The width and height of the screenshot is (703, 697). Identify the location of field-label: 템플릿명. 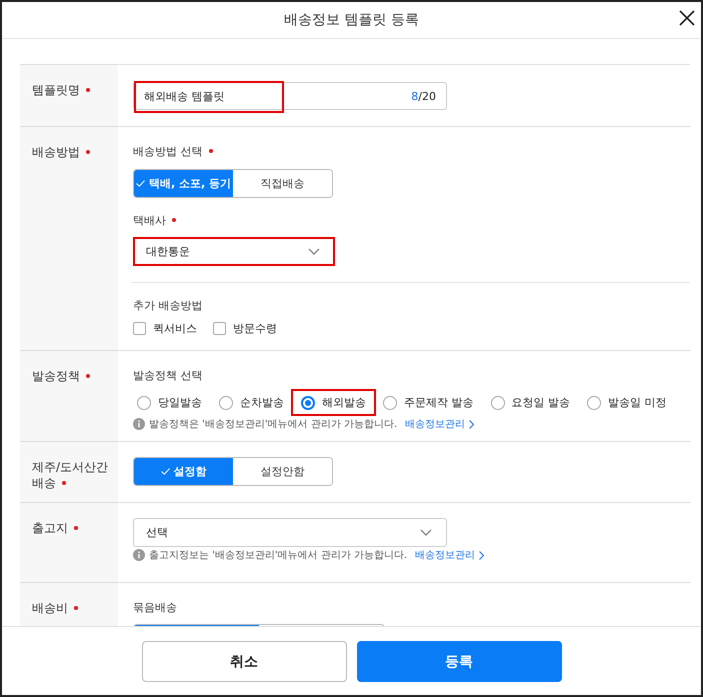
(56, 90).